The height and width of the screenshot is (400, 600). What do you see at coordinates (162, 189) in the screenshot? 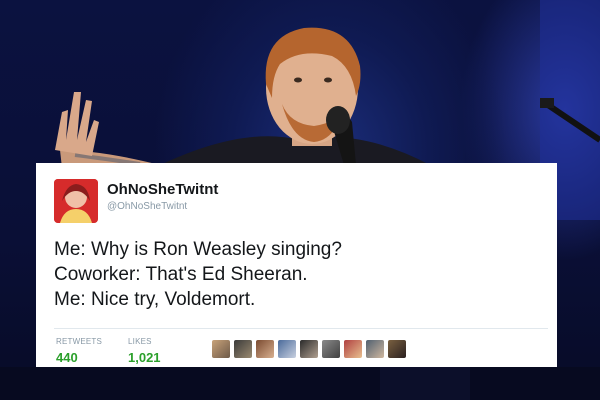
I see `display-name: OhNoSheTwitnt` at bounding box center [162, 189].